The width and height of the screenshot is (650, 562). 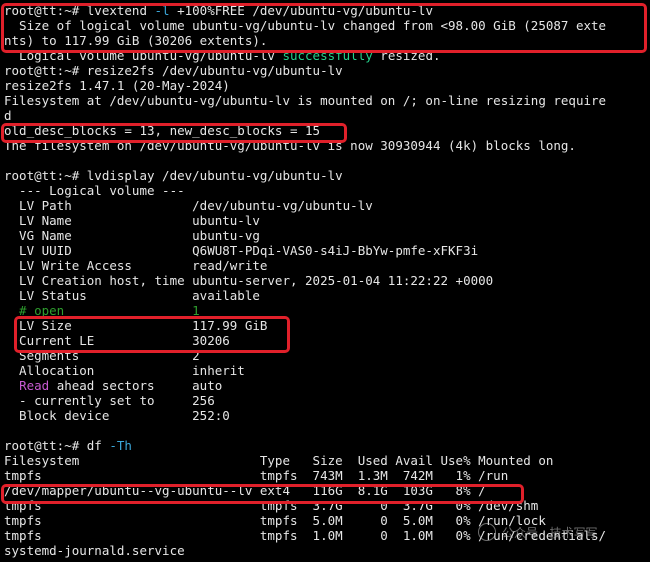 I want to click on terminal-line: LV Status available, so click(x=327, y=295).